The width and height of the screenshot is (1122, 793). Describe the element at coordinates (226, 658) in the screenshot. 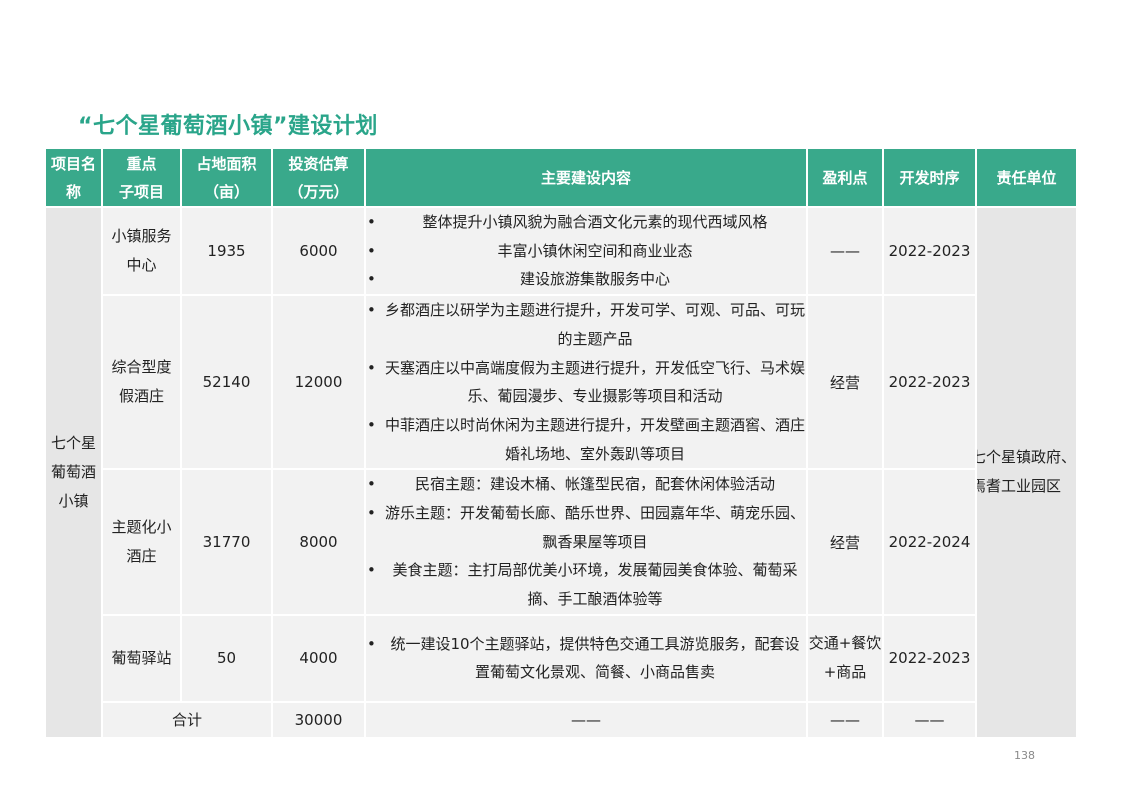

I see `area-cell: 50` at that location.